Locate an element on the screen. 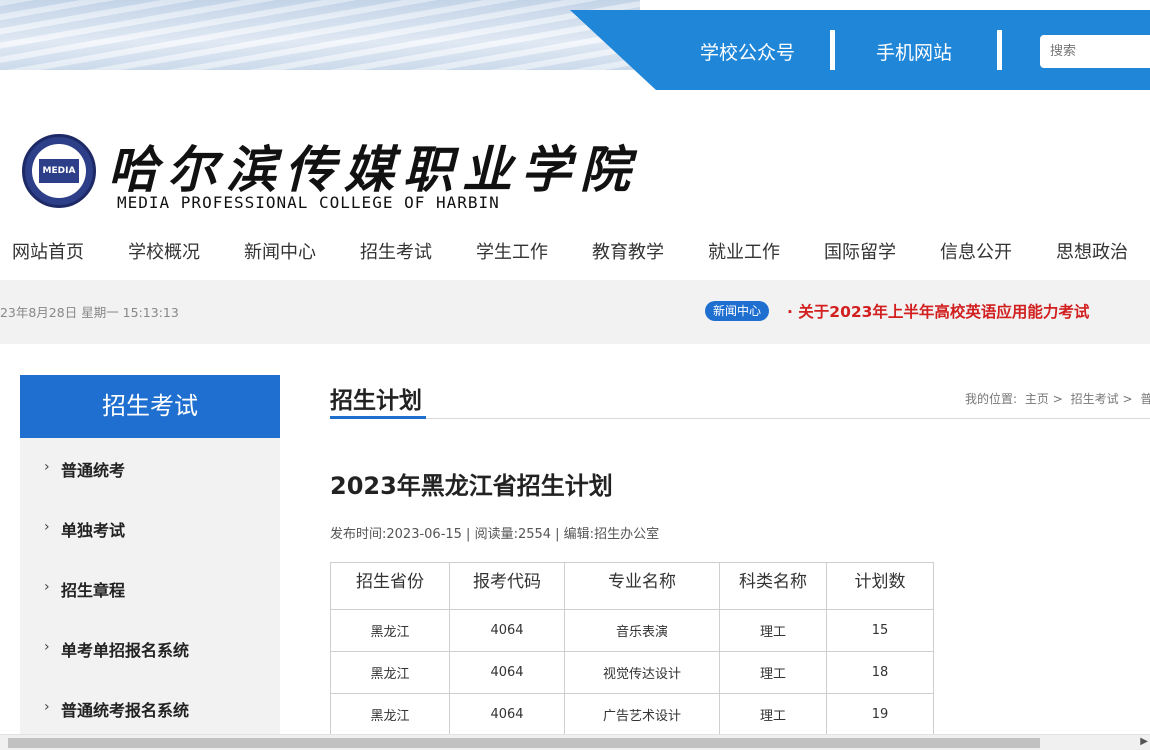  sidebar-item-separate-exam: › 单独考试 is located at coordinates (150, 528).